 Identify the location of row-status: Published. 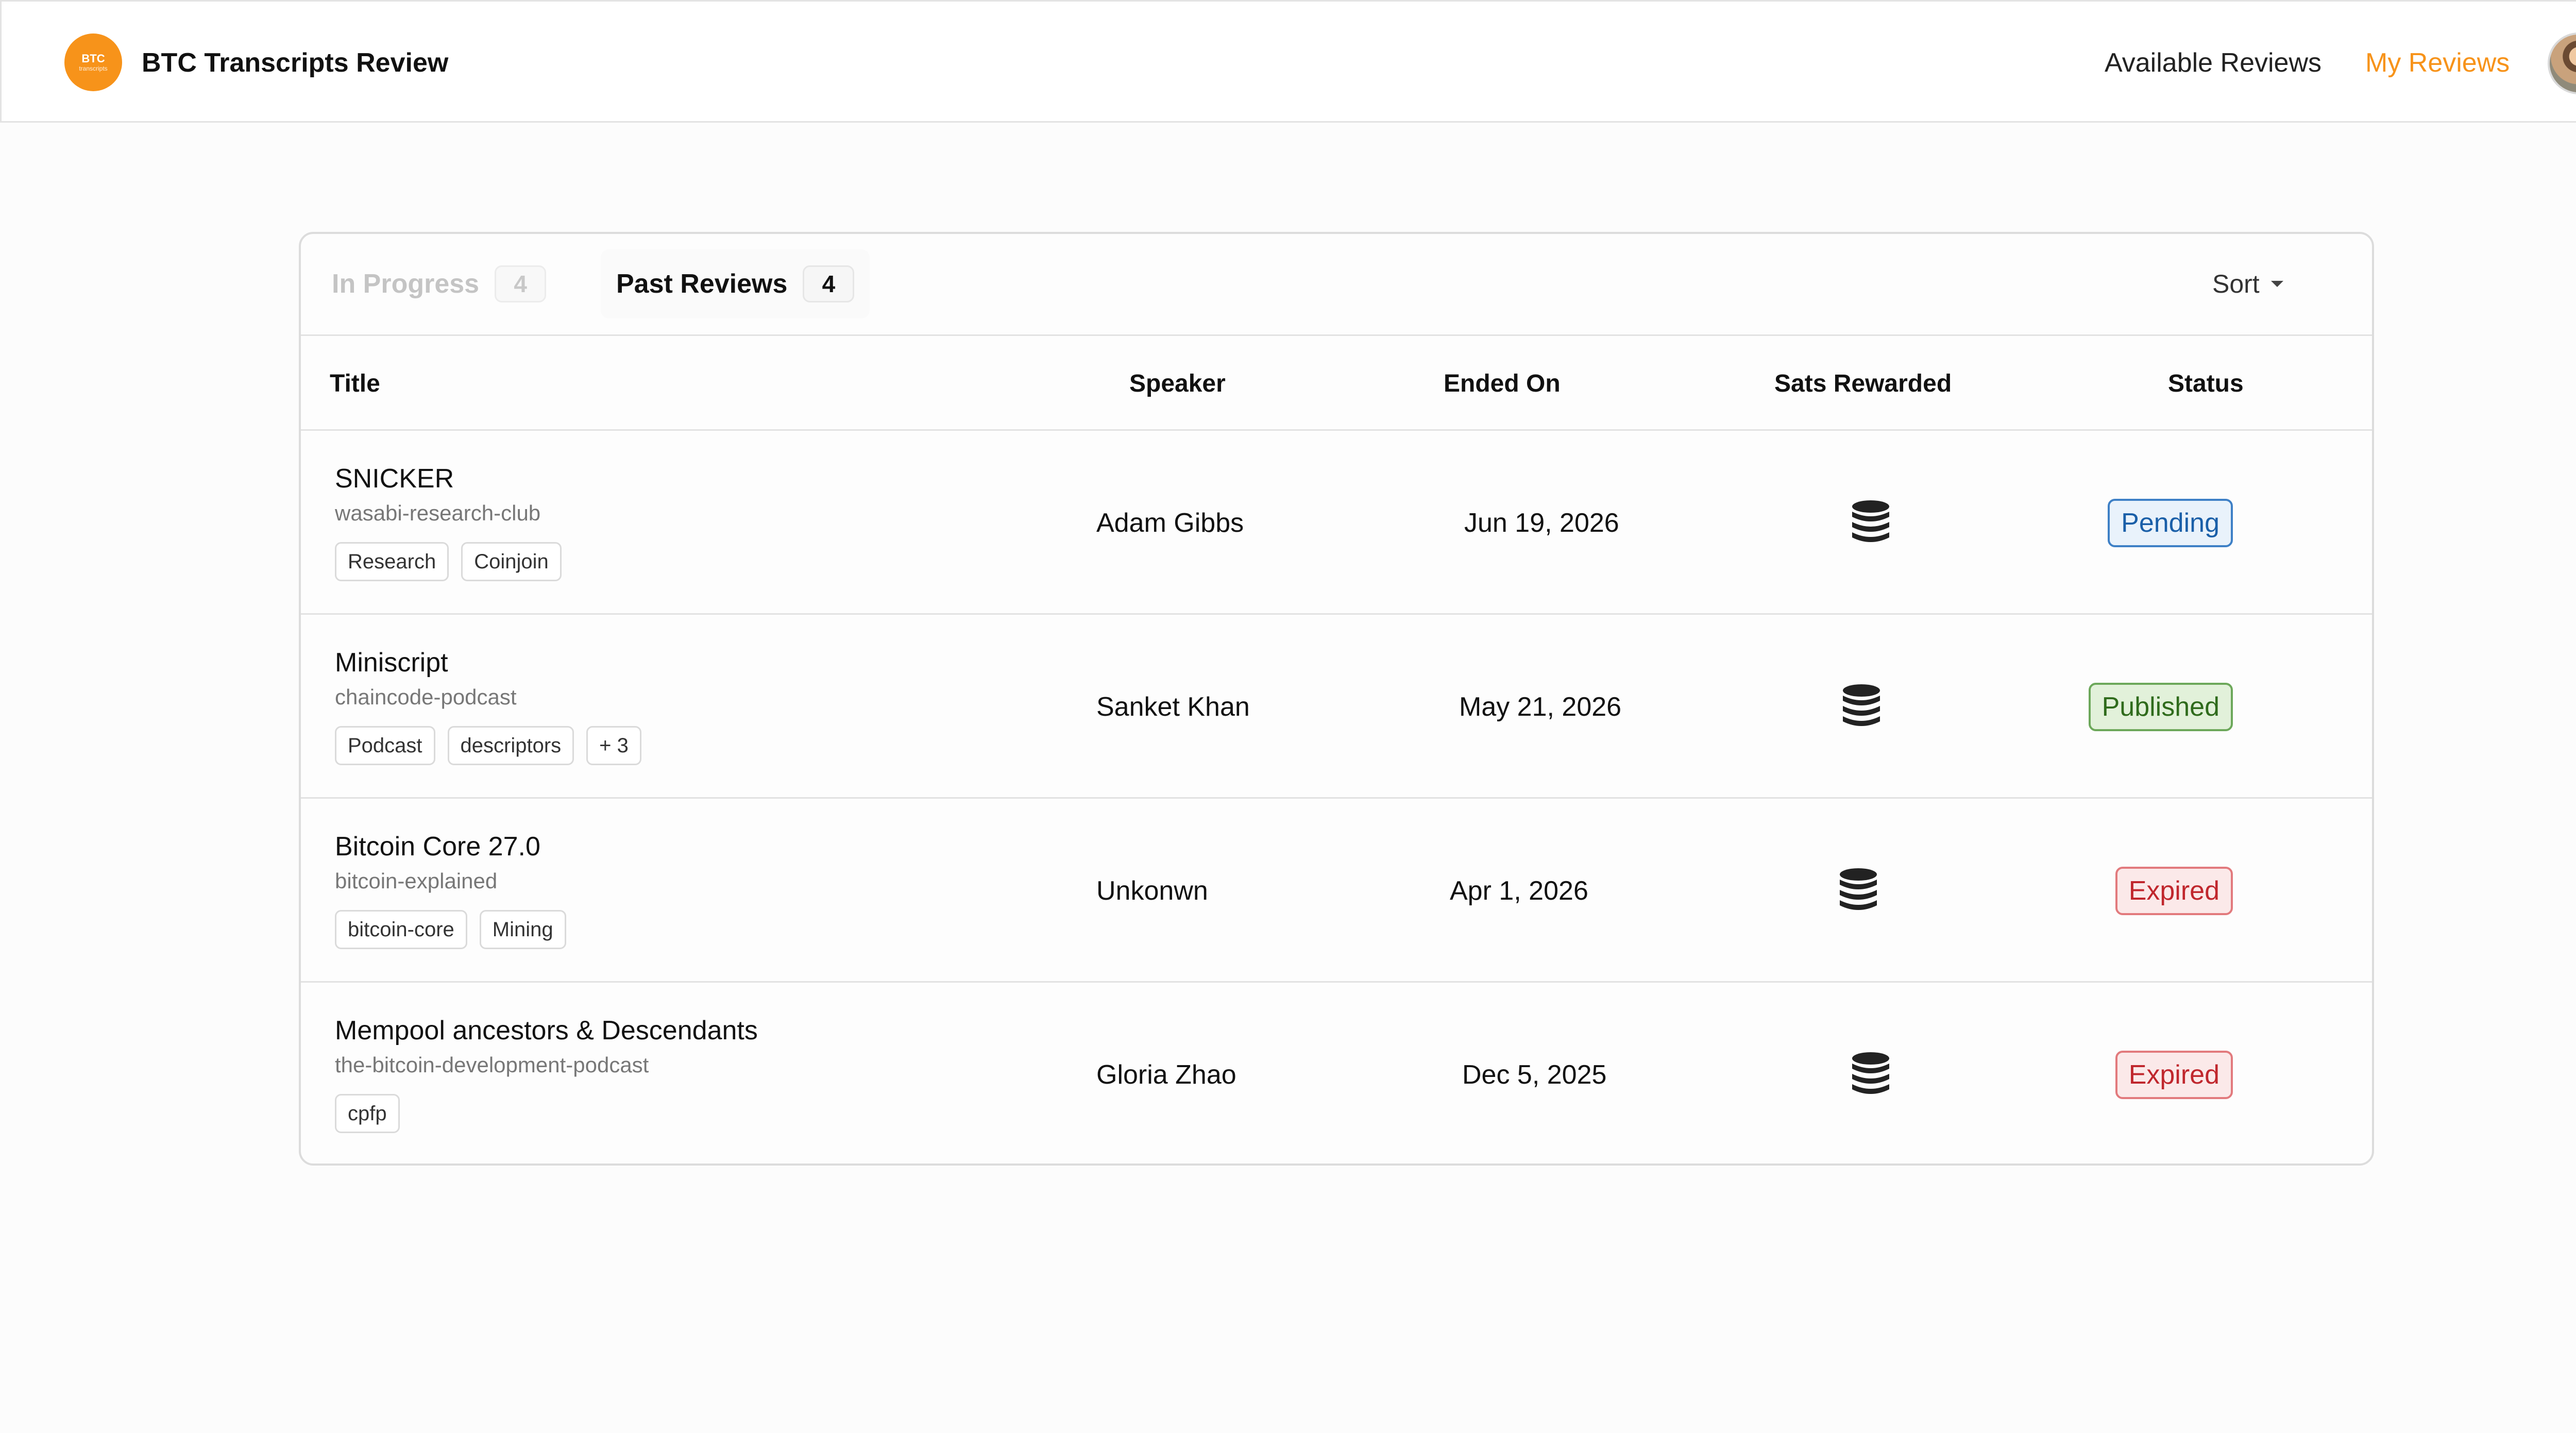
(2160, 707).